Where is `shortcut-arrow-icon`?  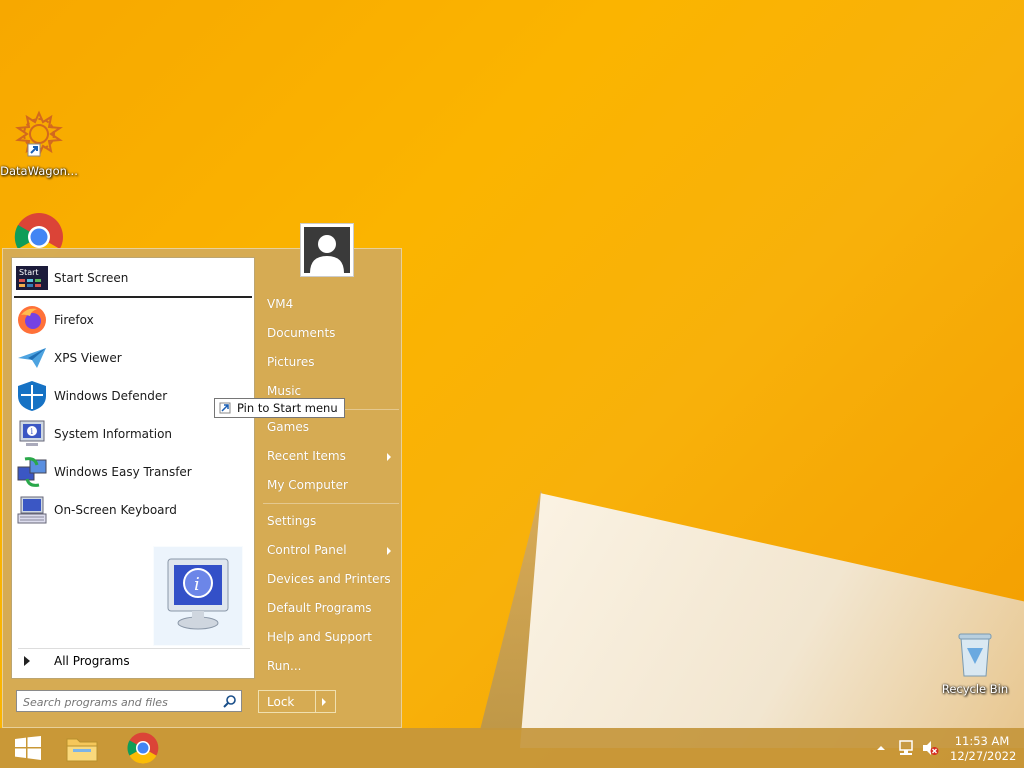
shortcut-arrow-icon is located at coordinates (225, 408).